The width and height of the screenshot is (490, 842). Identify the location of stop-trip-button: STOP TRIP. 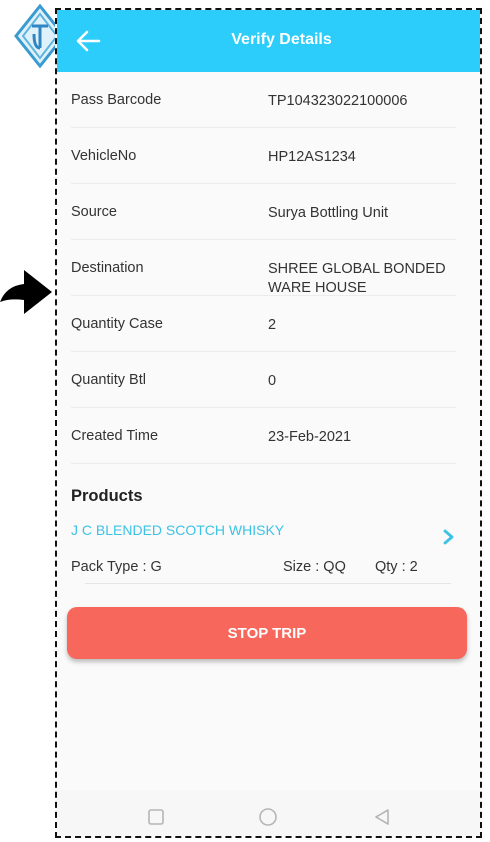
(267, 633).